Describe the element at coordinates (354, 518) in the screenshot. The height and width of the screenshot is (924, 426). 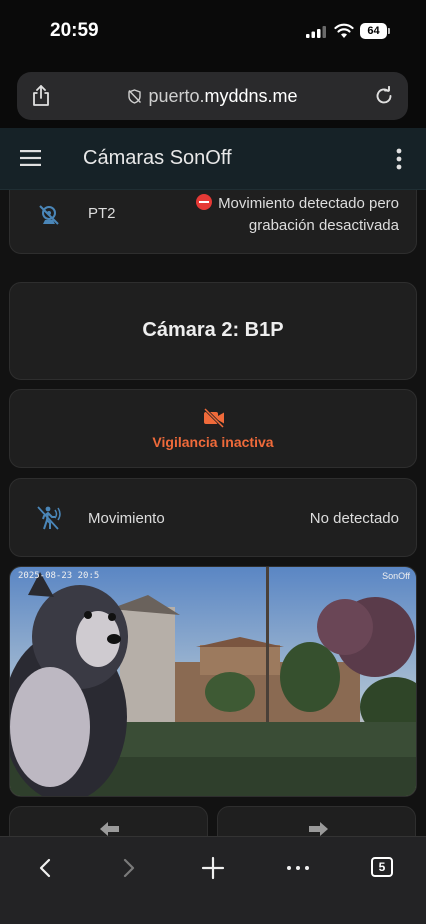
I see `motion-value: No detectado` at that location.